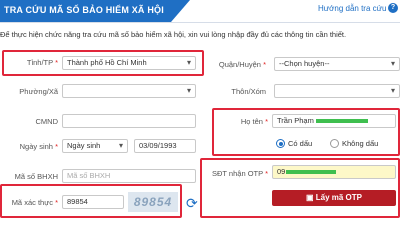 The width and height of the screenshot is (400, 250). I want to click on help-icon: ?, so click(393, 8).